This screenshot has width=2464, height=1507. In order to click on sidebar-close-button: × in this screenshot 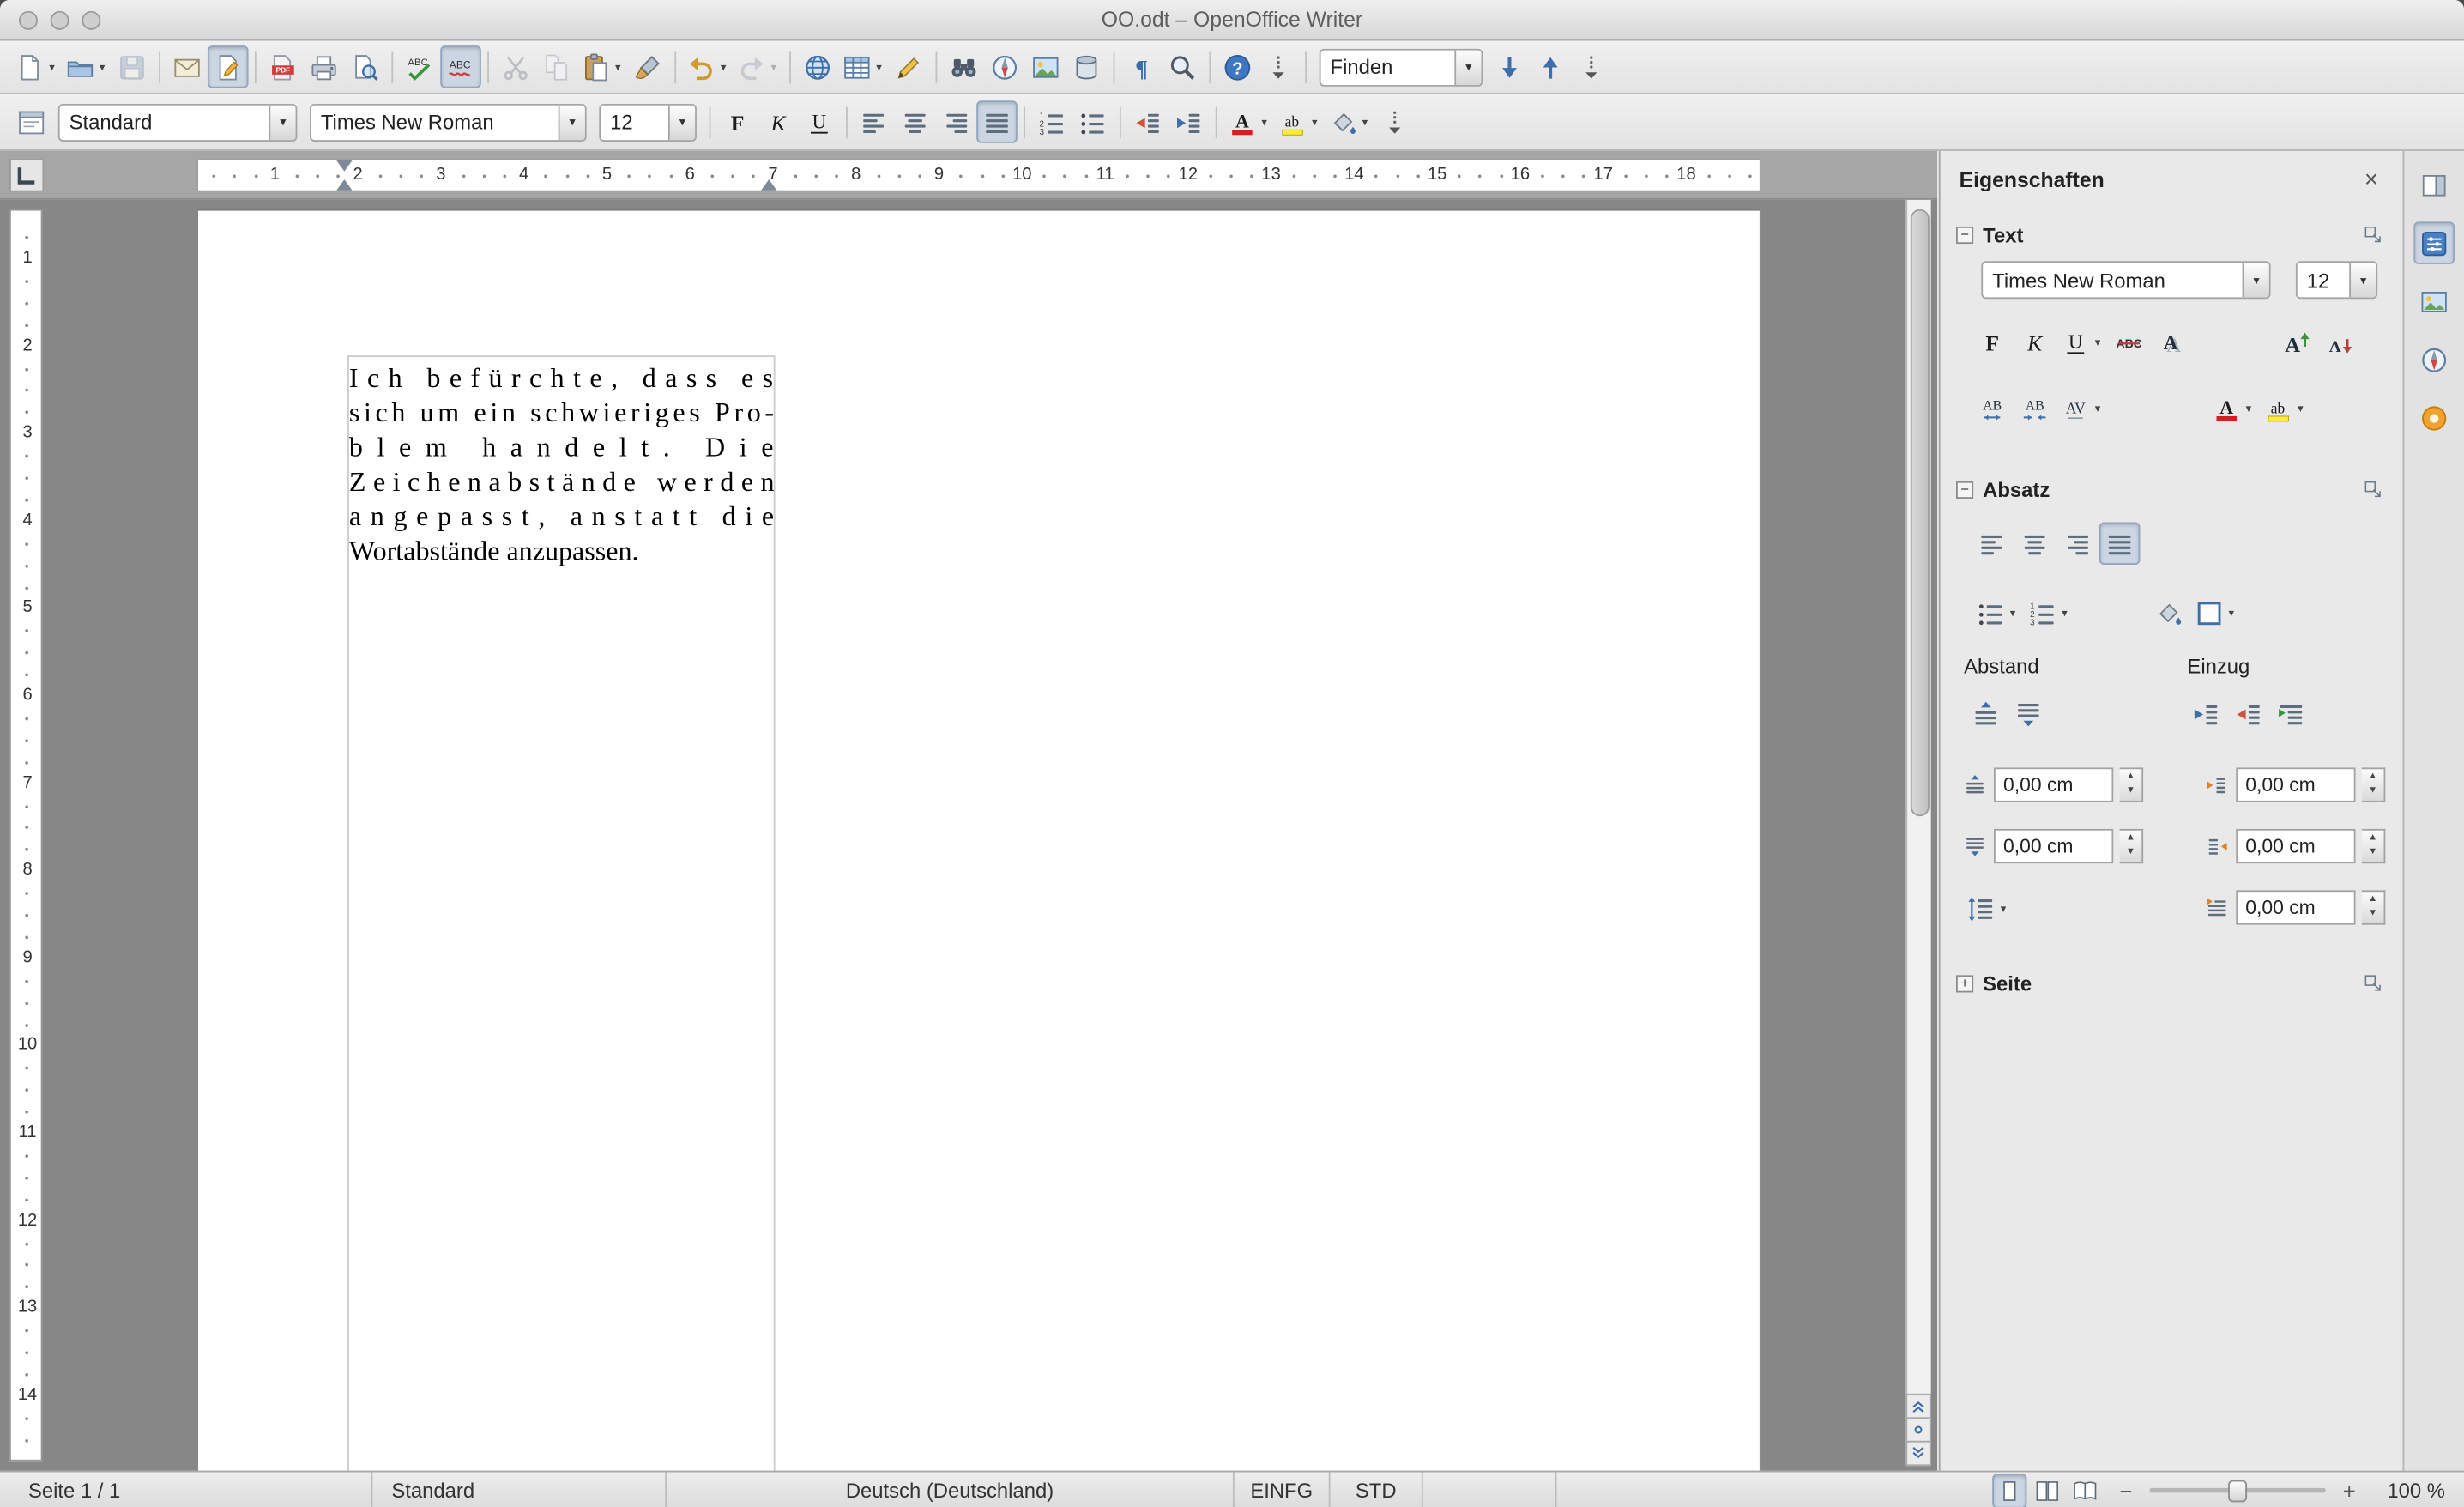, I will do `click(2370, 179)`.